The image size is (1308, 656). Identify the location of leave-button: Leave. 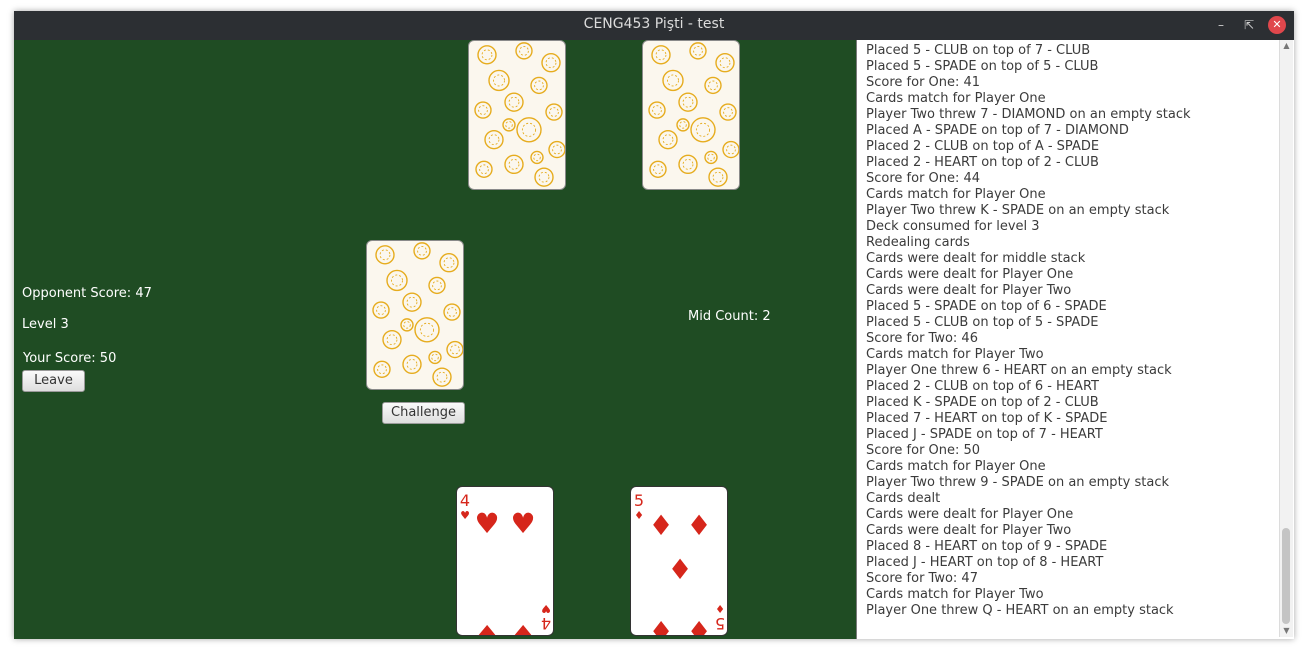
(53, 381).